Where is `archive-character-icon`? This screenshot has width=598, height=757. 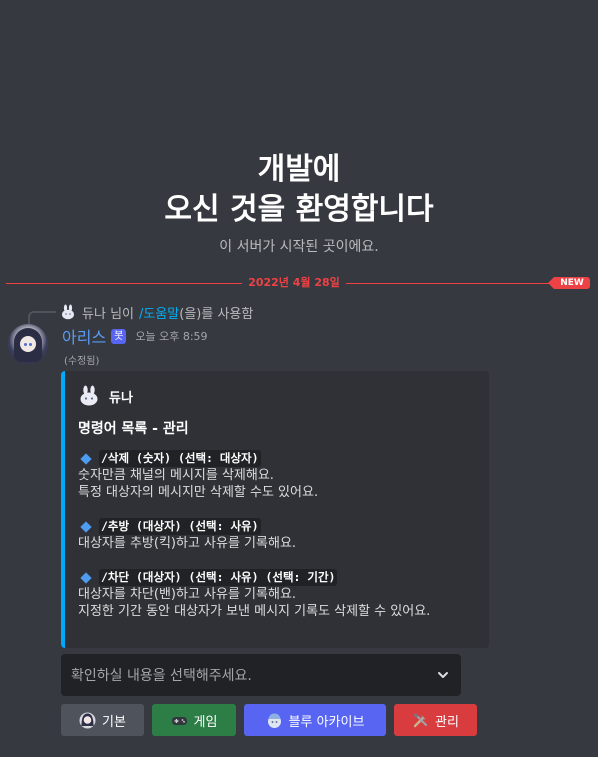 archive-character-icon is located at coordinates (274, 720).